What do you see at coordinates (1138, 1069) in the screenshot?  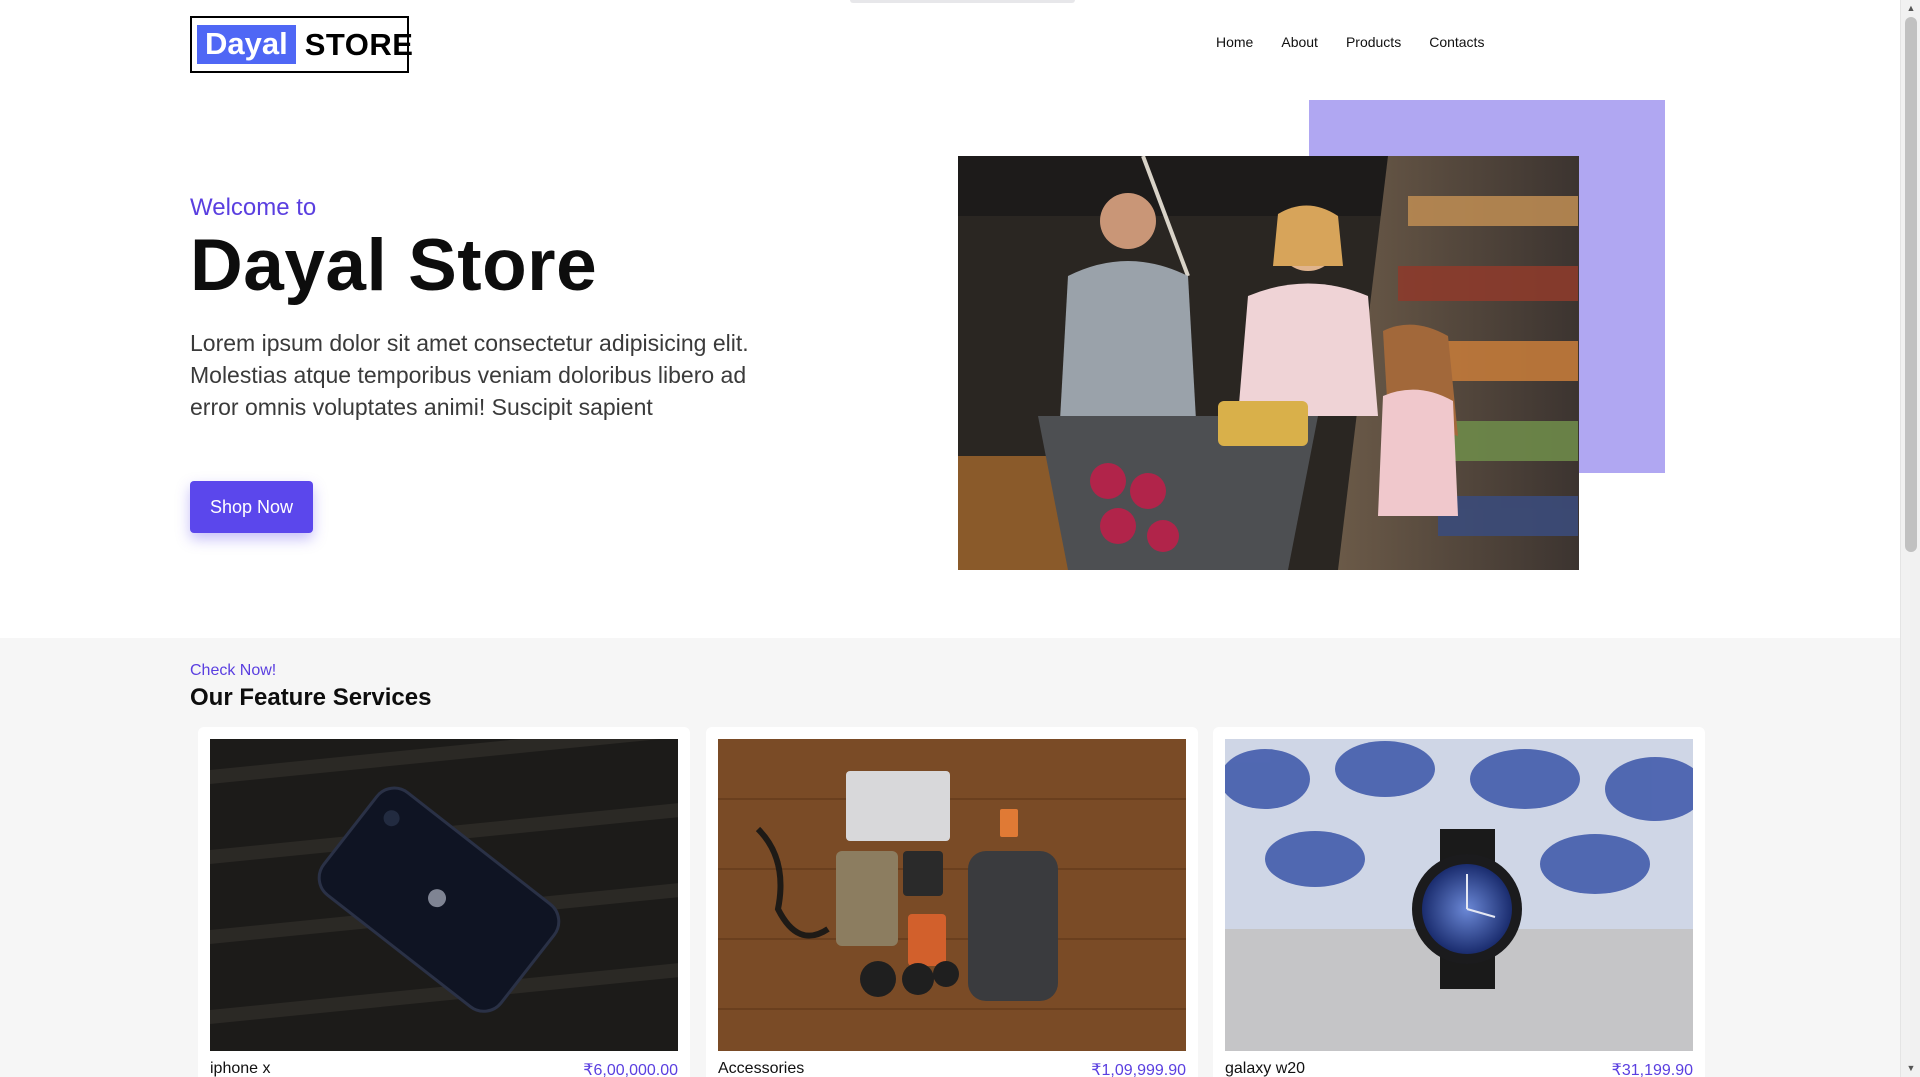 I see `product-price: ₹1,09,999.90` at bounding box center [1138, 1069].